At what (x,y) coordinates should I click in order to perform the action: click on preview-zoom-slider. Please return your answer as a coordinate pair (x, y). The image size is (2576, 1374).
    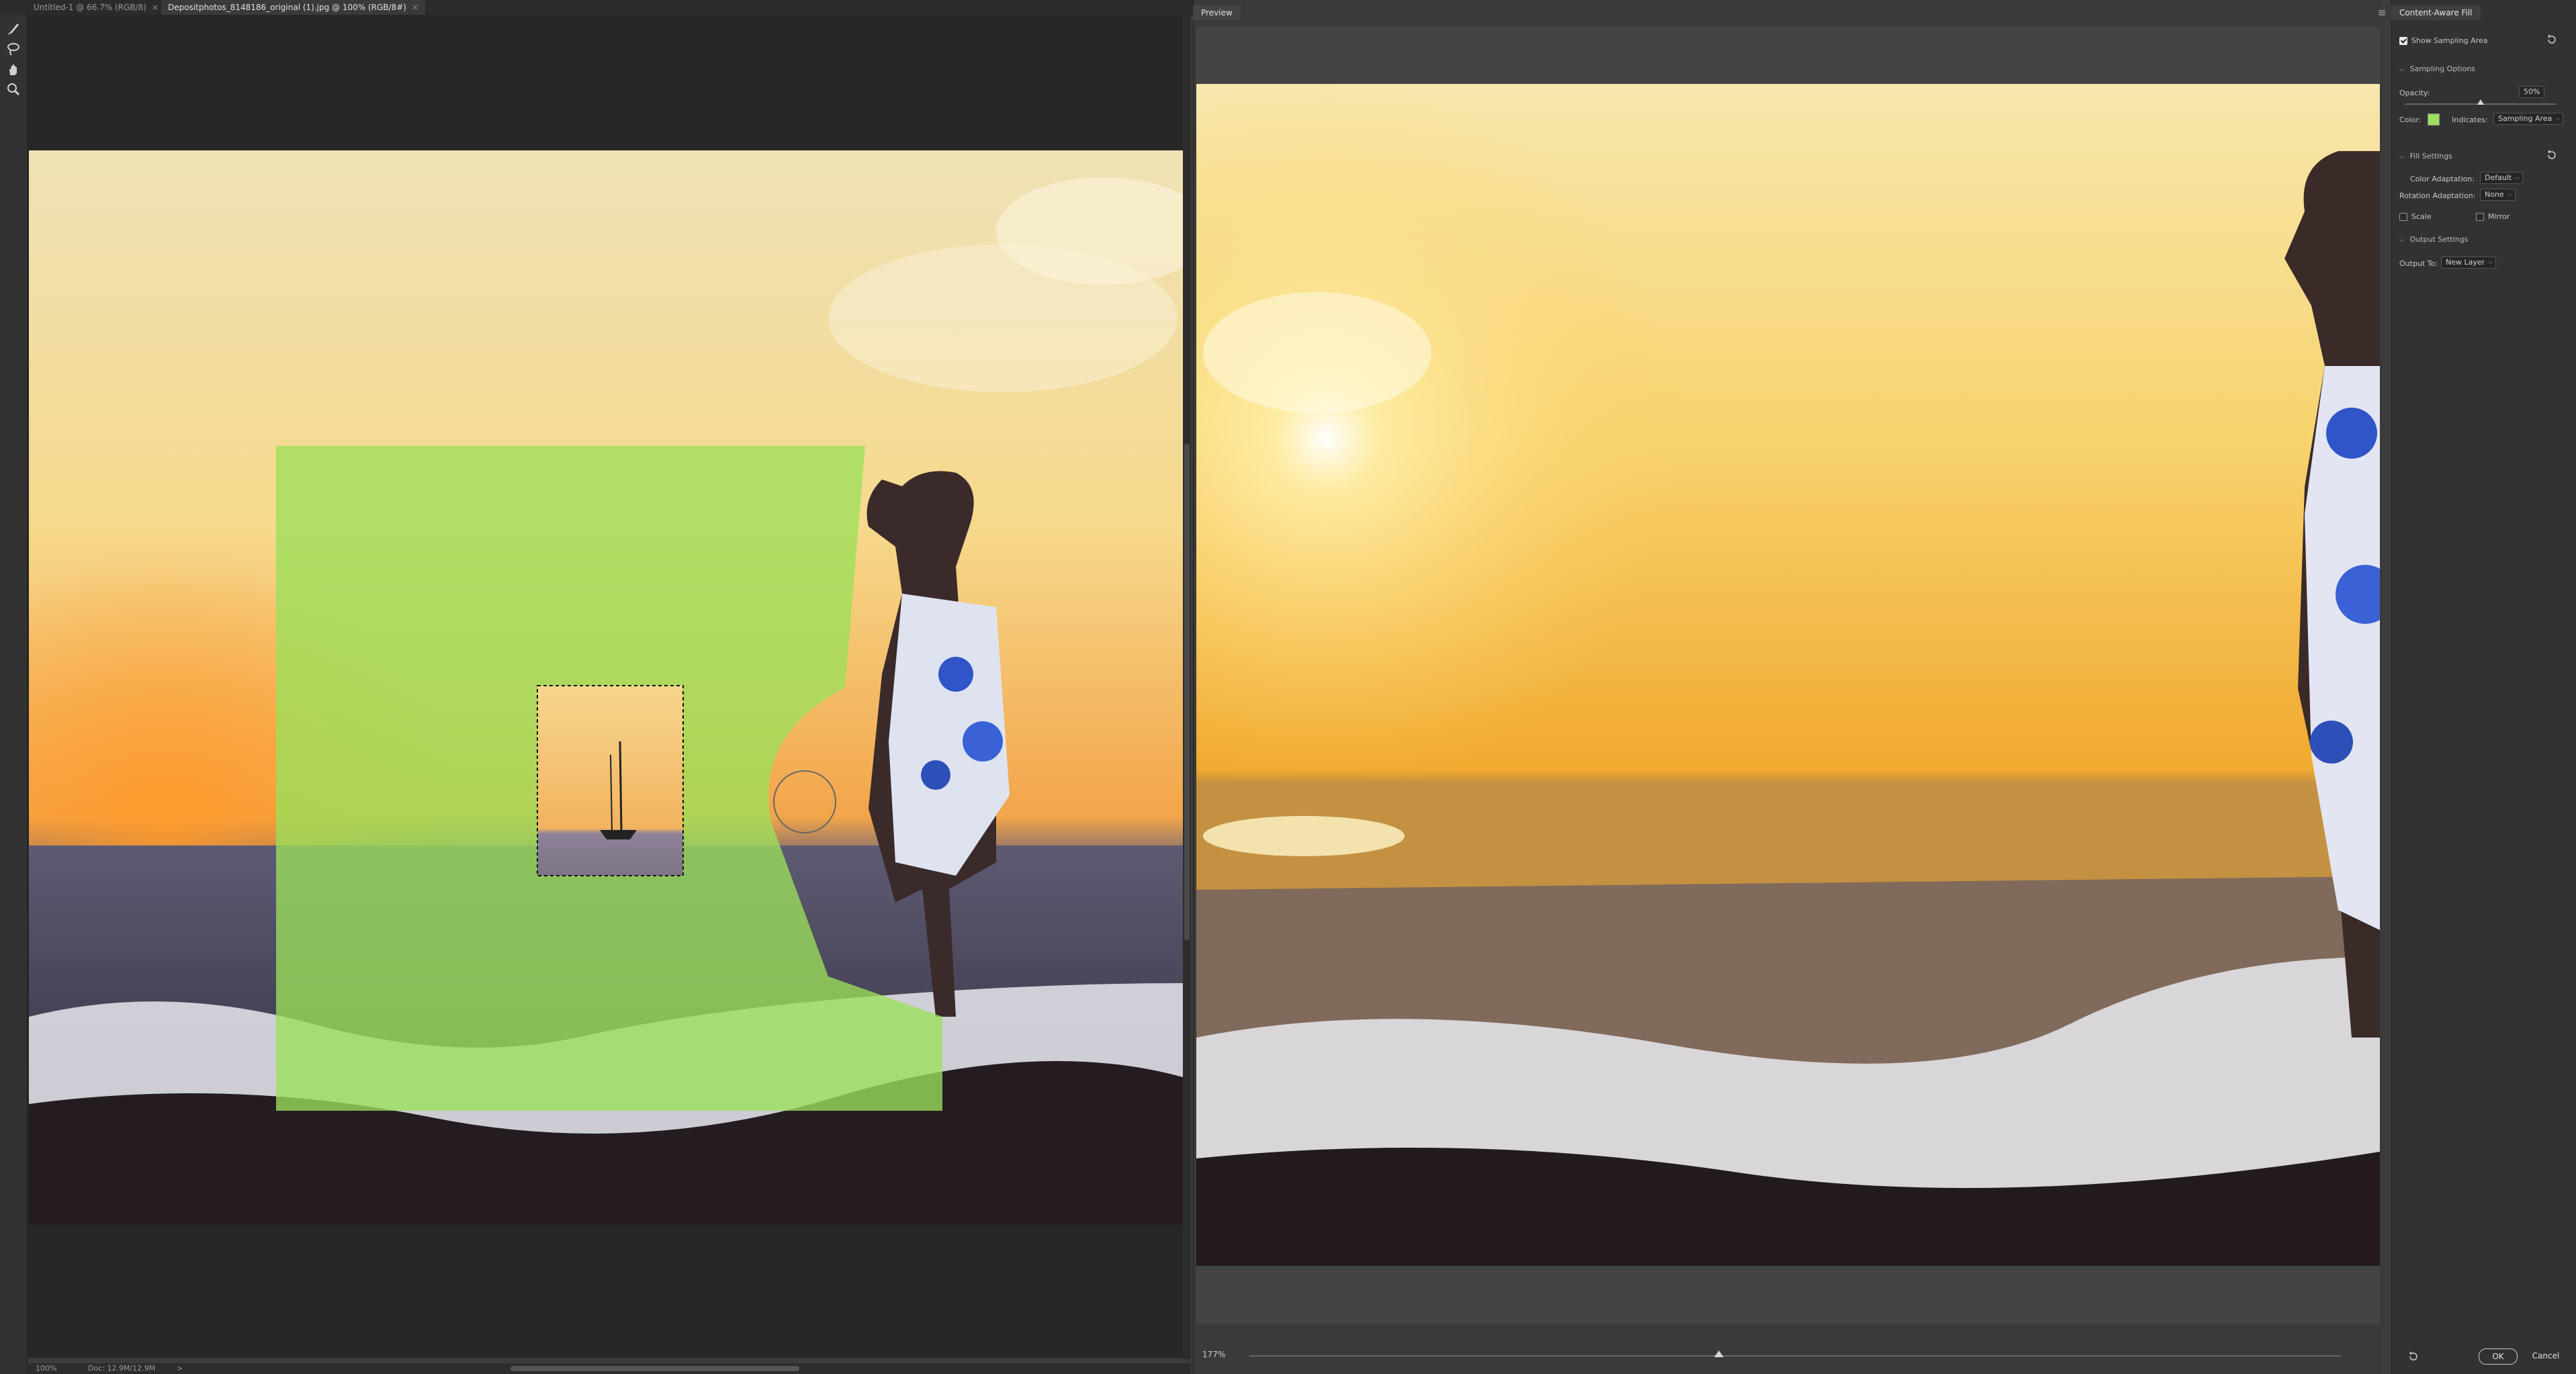
    Looking at the image, I should click on (1795, 1356).